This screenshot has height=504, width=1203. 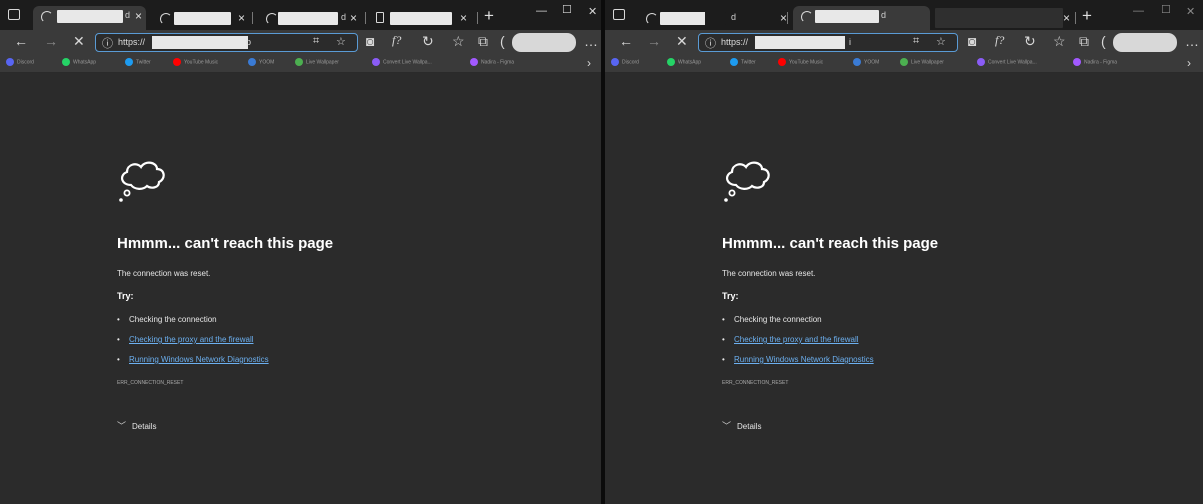 I want to click on address-bar: ⓘ https:// p ⌗ ☆, so click(x=226, y=42).